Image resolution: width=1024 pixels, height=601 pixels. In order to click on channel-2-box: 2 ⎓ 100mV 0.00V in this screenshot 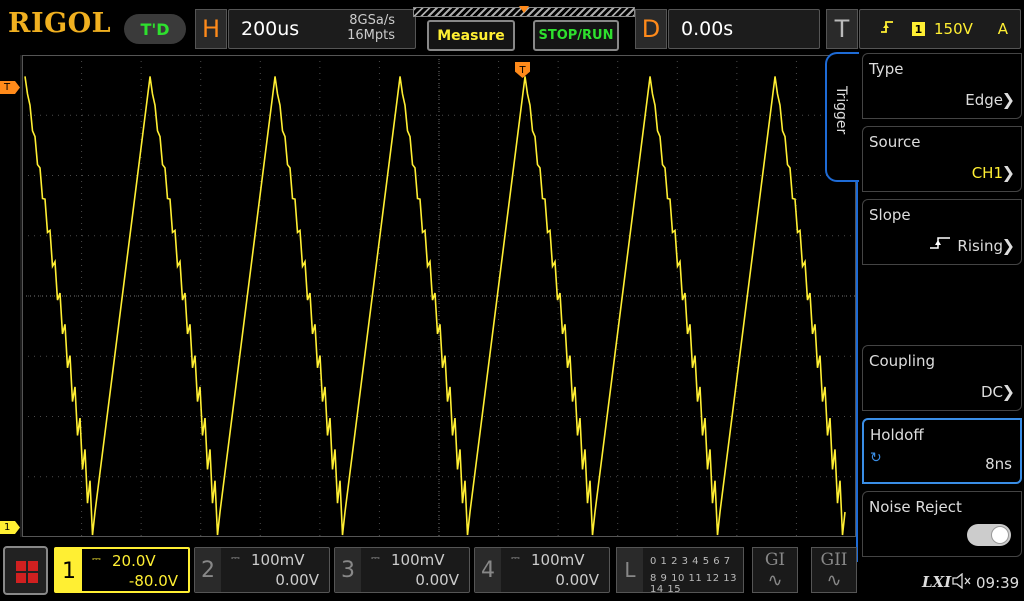, I will do `click(262, 570)`.